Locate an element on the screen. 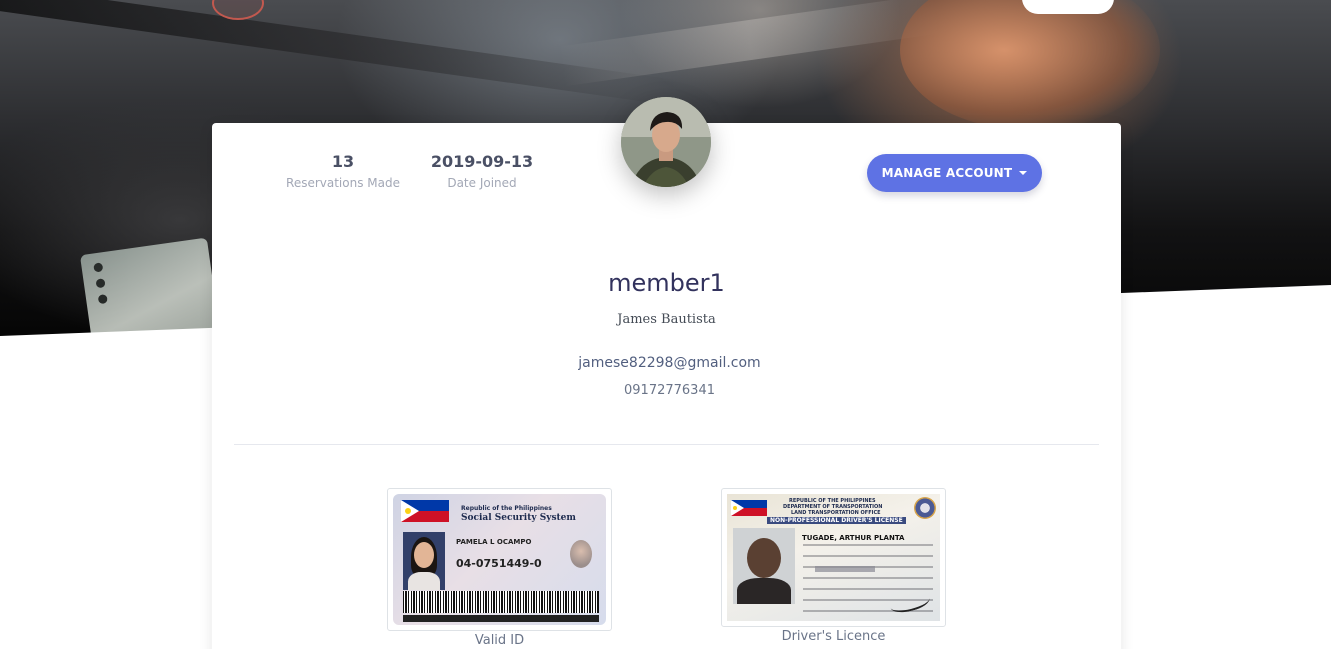 This screenshot has width=1331, height=649. avatar is located at coordinates (666, 142).